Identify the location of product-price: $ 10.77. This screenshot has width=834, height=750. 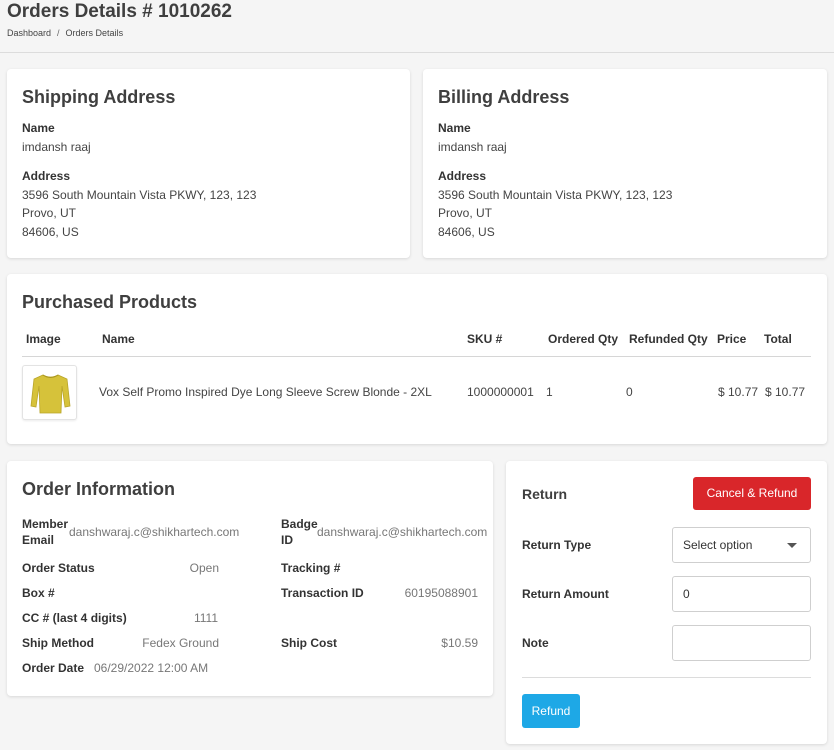
(738, 392).